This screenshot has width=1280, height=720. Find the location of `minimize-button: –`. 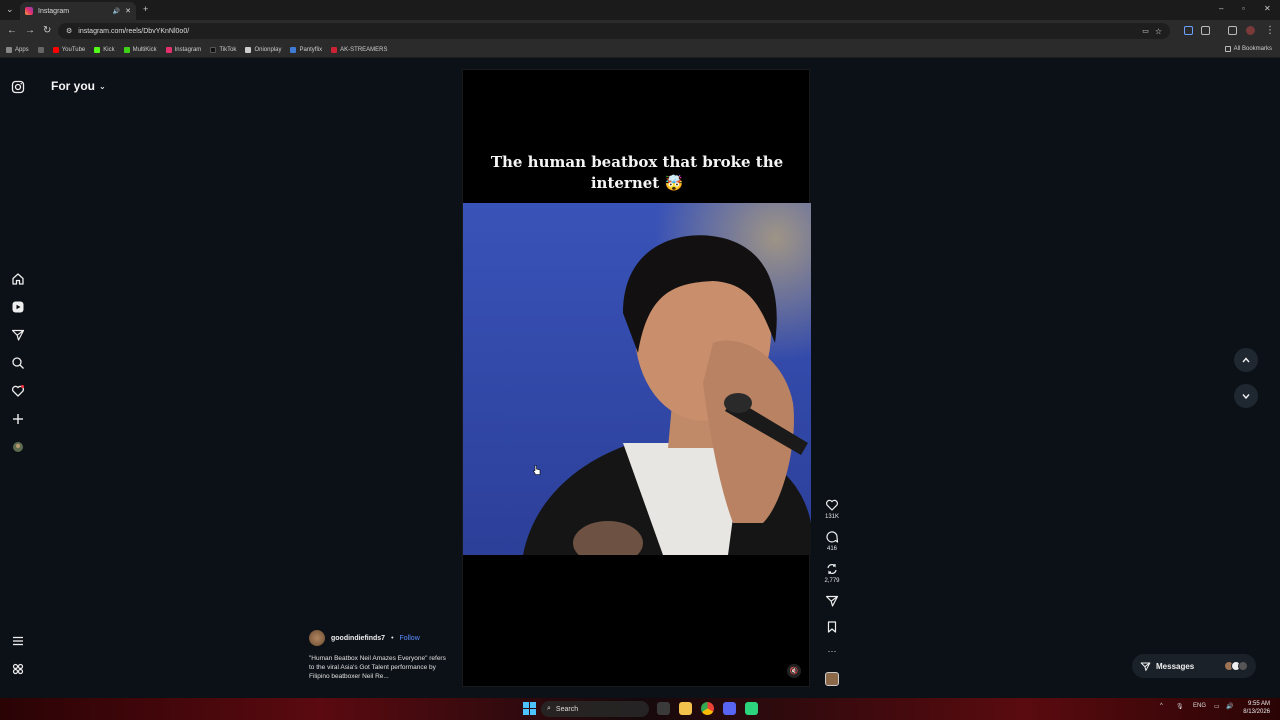

minimize-button: – is located at coordinates (1221, 8).